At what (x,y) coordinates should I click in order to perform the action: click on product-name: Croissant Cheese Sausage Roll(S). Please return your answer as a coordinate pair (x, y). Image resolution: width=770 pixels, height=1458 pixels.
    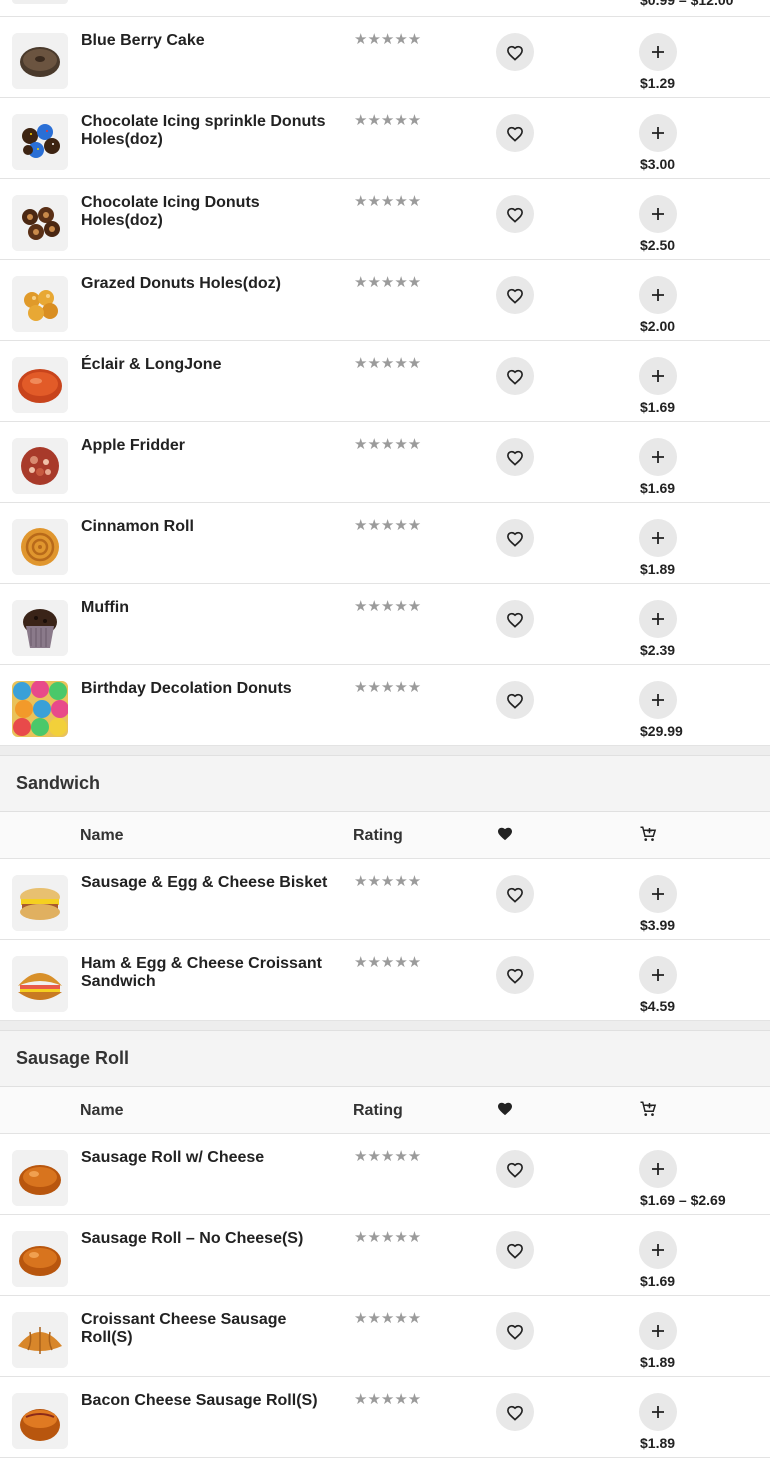
    Looking at the image, I should click on (208, 1329).